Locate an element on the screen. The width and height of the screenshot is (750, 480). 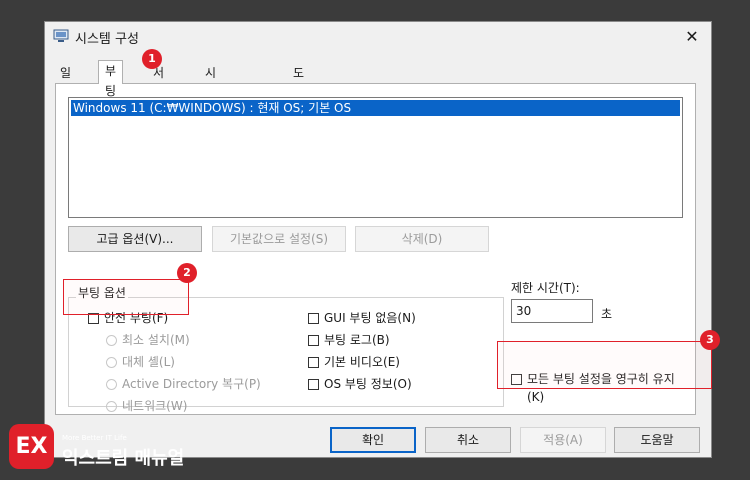
close-button: ✕ is located at coordinates (692, 37).